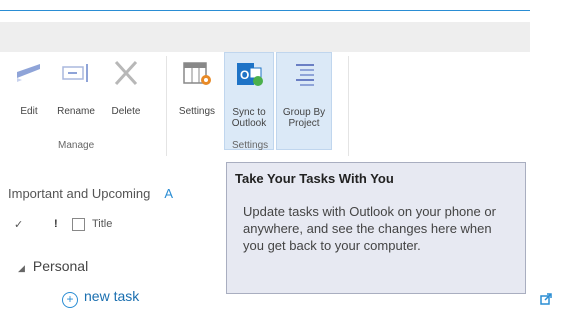 The width and height of the screenshot is (561, 314). Describe the element at coordinates (304, 118) in the screenshot. I see `group-by-project-label: Group By Project` at that location.